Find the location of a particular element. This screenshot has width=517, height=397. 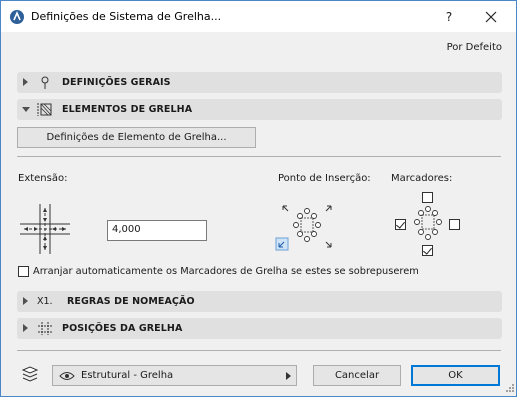

marker-left-checkbox is located at coordinates (400, 224).